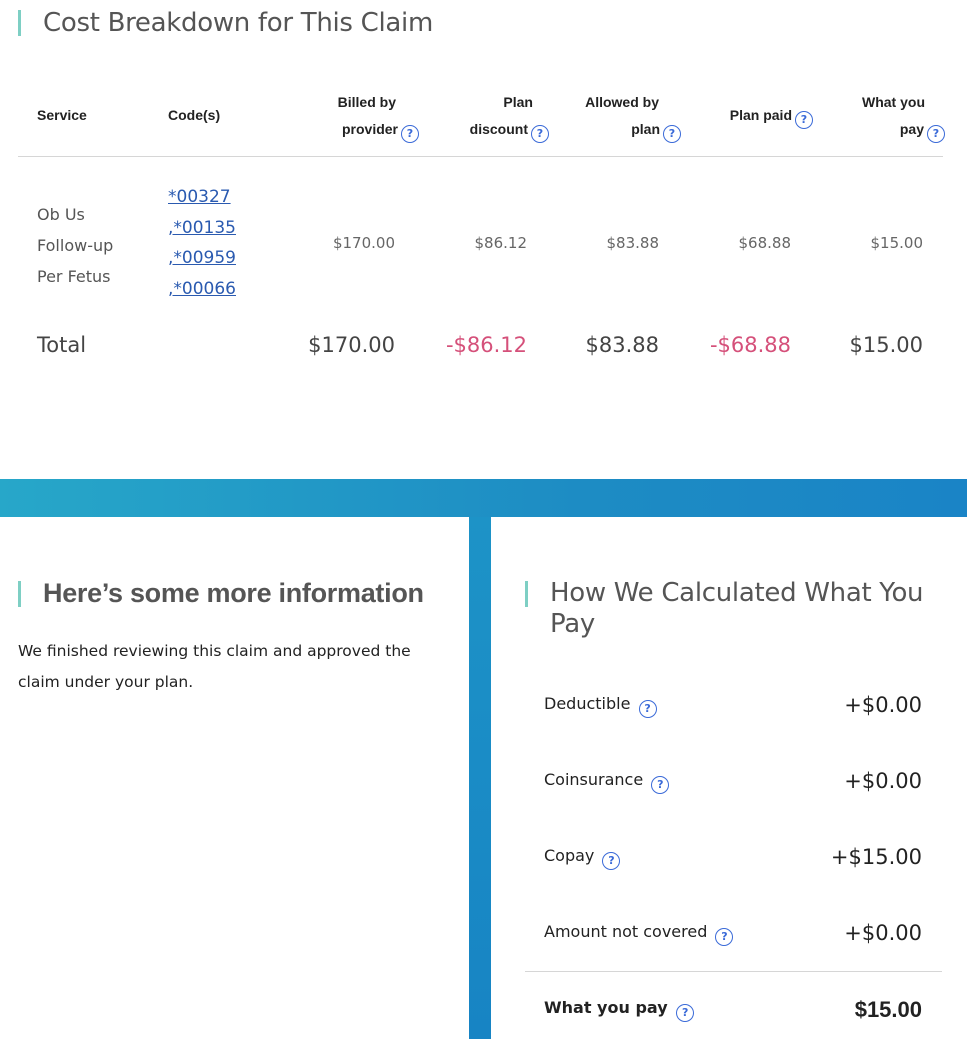 The image size is (967, 1039). What do you see at coordinates (606, 1007) in the screenshot?
I see `calc-total-label-text: What you pay` at bounding box center [606, 1007].